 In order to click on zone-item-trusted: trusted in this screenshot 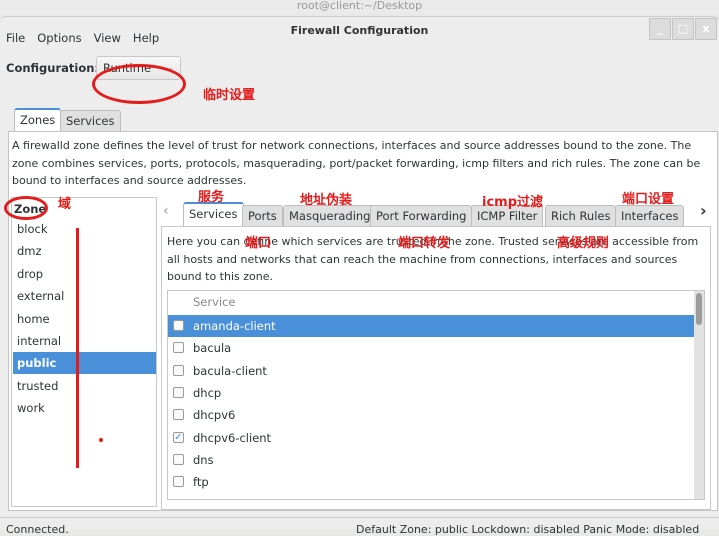, I will do `click(84, 386)`.